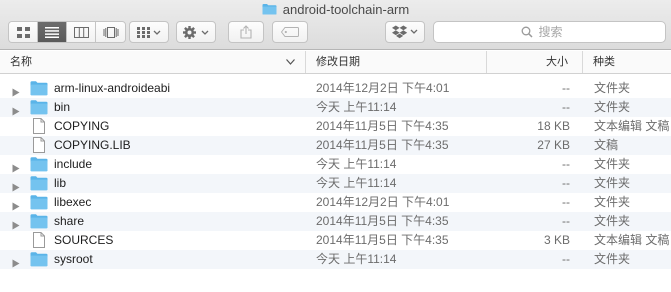 This screenshot has height=292, width=671. What do you see at coordinates (604, 62) in the screenshot?
I see `kind-column-label: 种类` at bounding box center [604, 62].